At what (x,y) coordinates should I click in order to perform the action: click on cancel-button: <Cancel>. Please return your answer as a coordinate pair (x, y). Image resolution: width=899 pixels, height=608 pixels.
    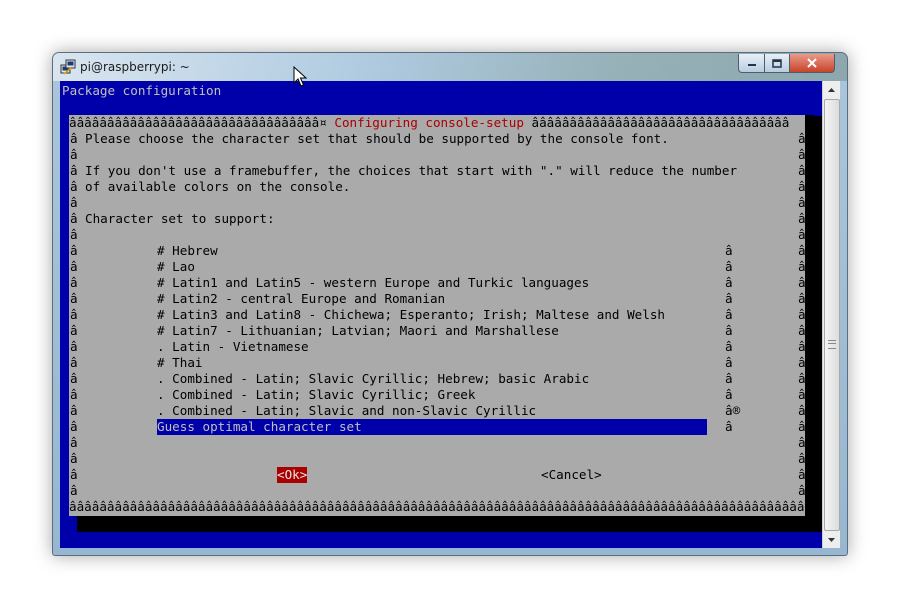
    Looking at the image, I should click on (571, 475).